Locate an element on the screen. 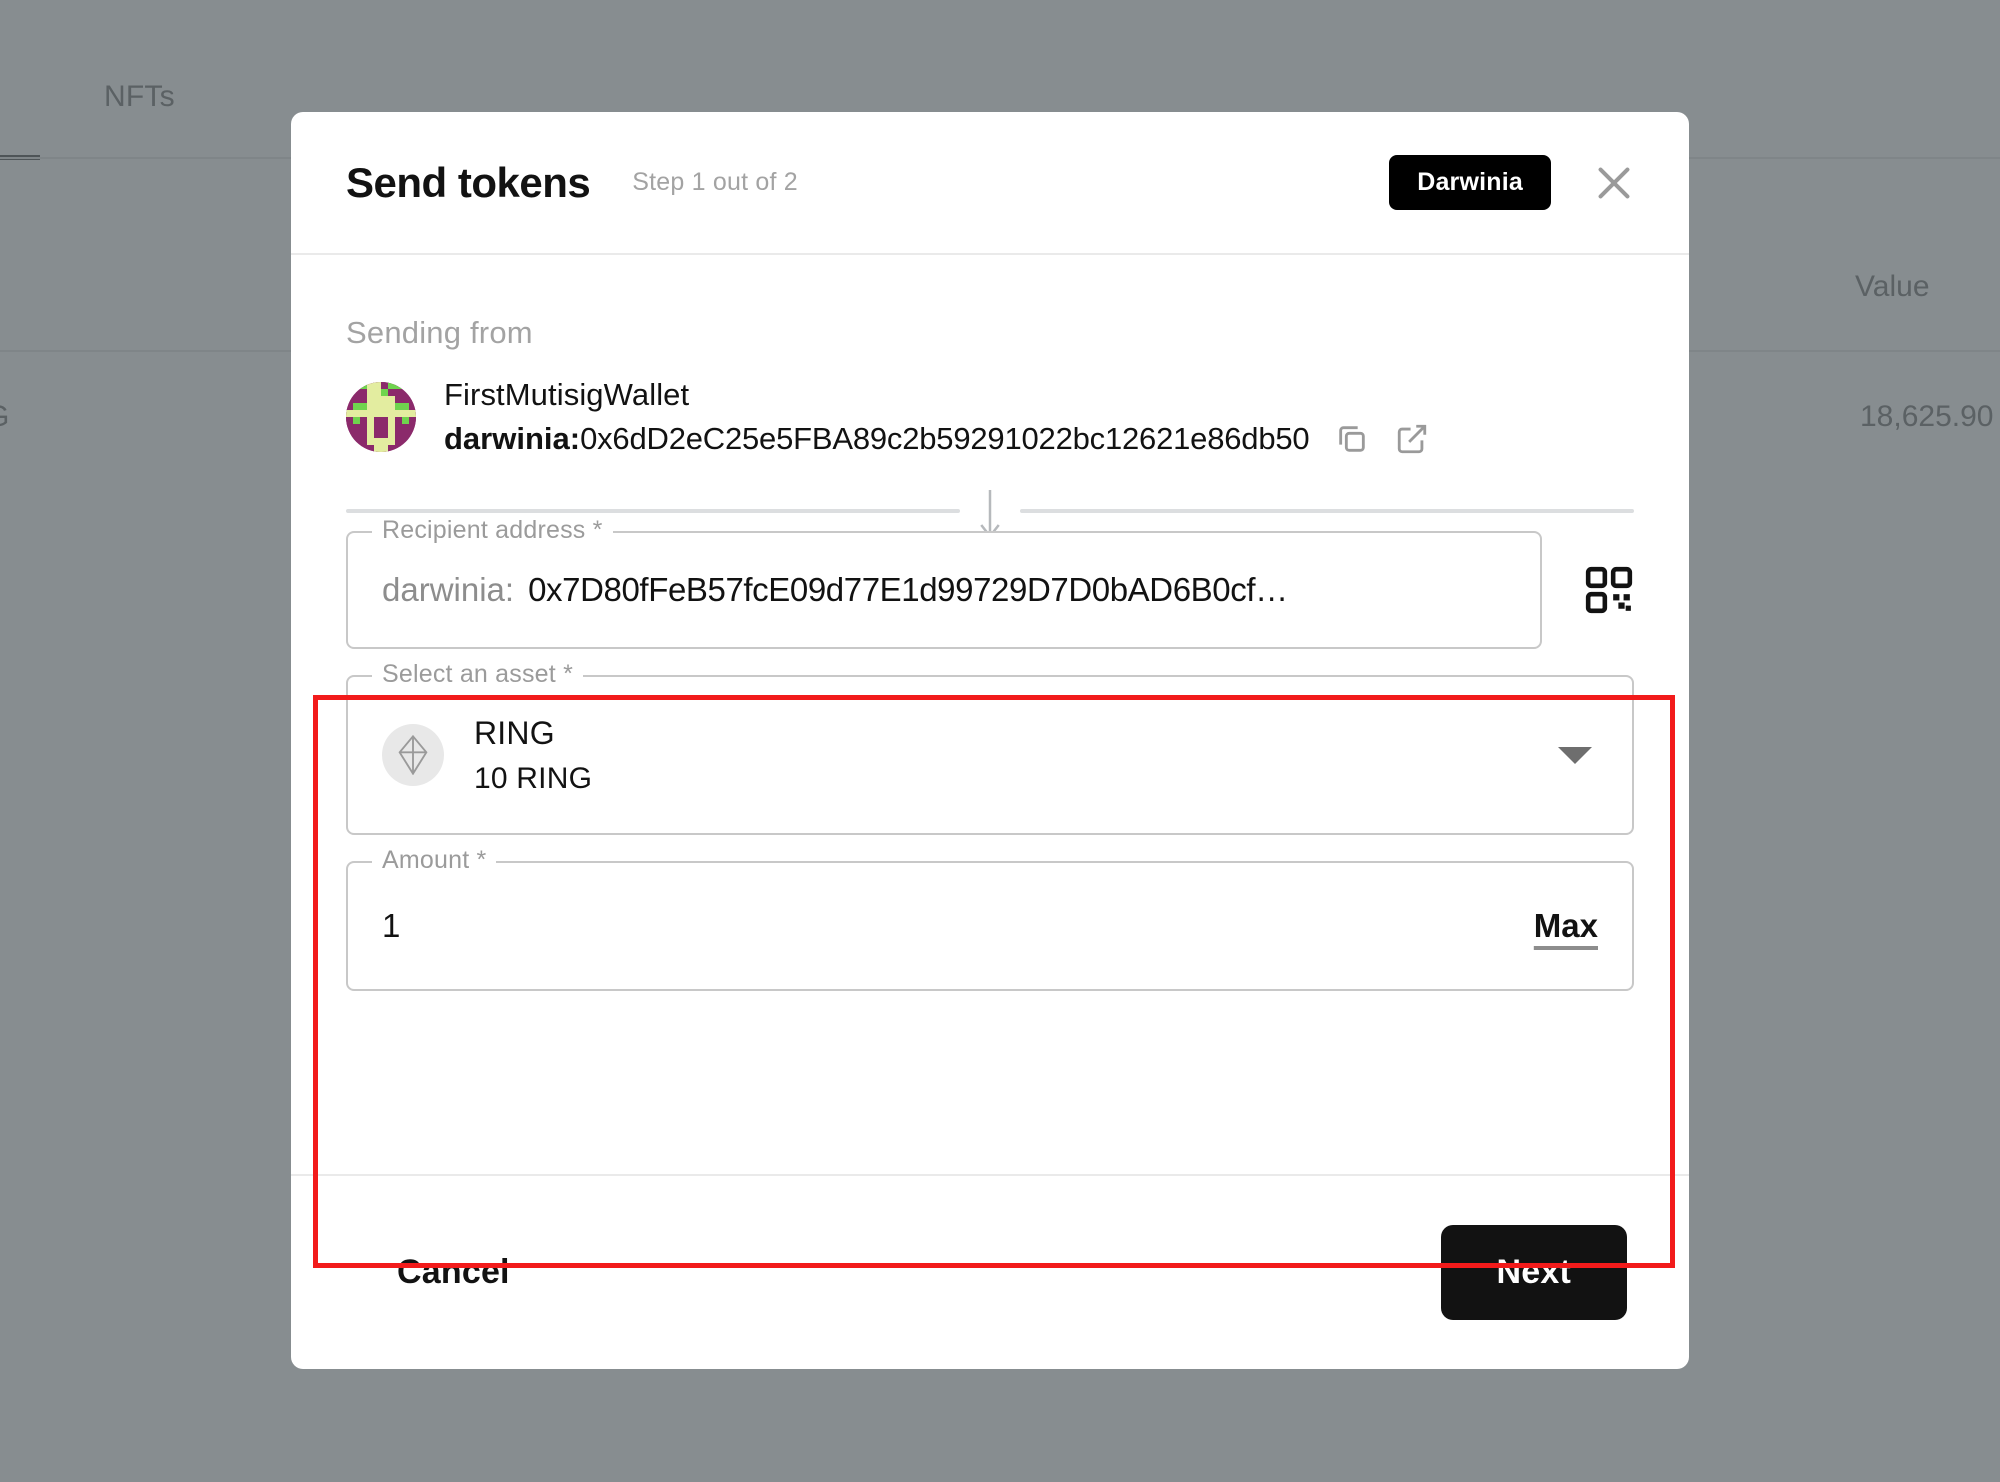 Image resolution: width=2000 pixels, height=1482 pixels. sender-wallet-name: FirstMutisigWallet is located at coordinates (567, 394).